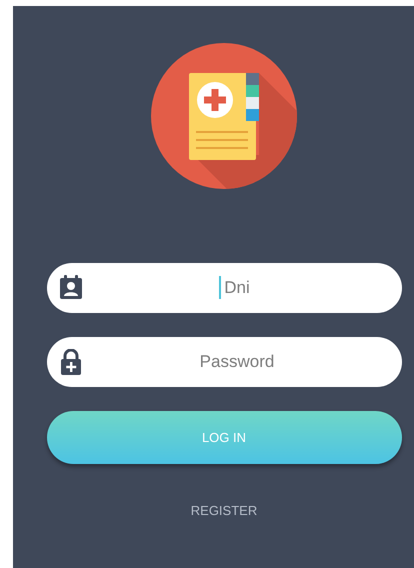 This screenshot has height=568, width=414. Describe the element at coordinates (70, 362) in the screenshot. I see `lock-icon` at that location.